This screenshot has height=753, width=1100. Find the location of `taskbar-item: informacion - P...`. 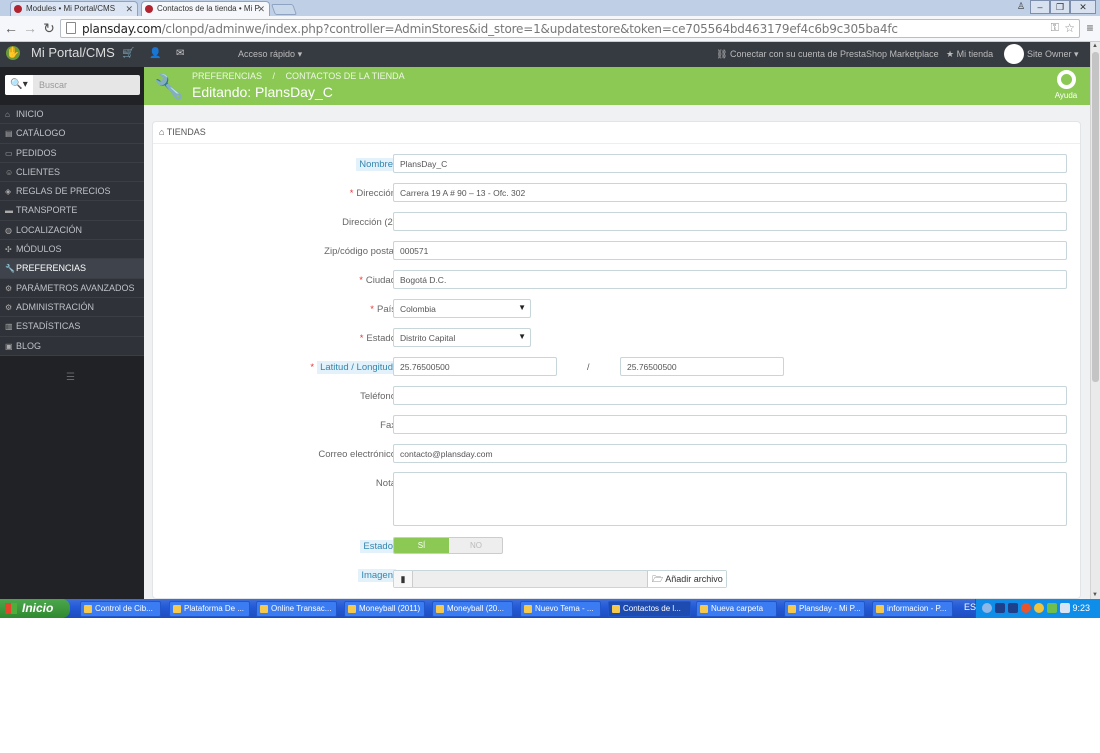

taskbar-item: informacion - P... is located at coordinates (912, 609).